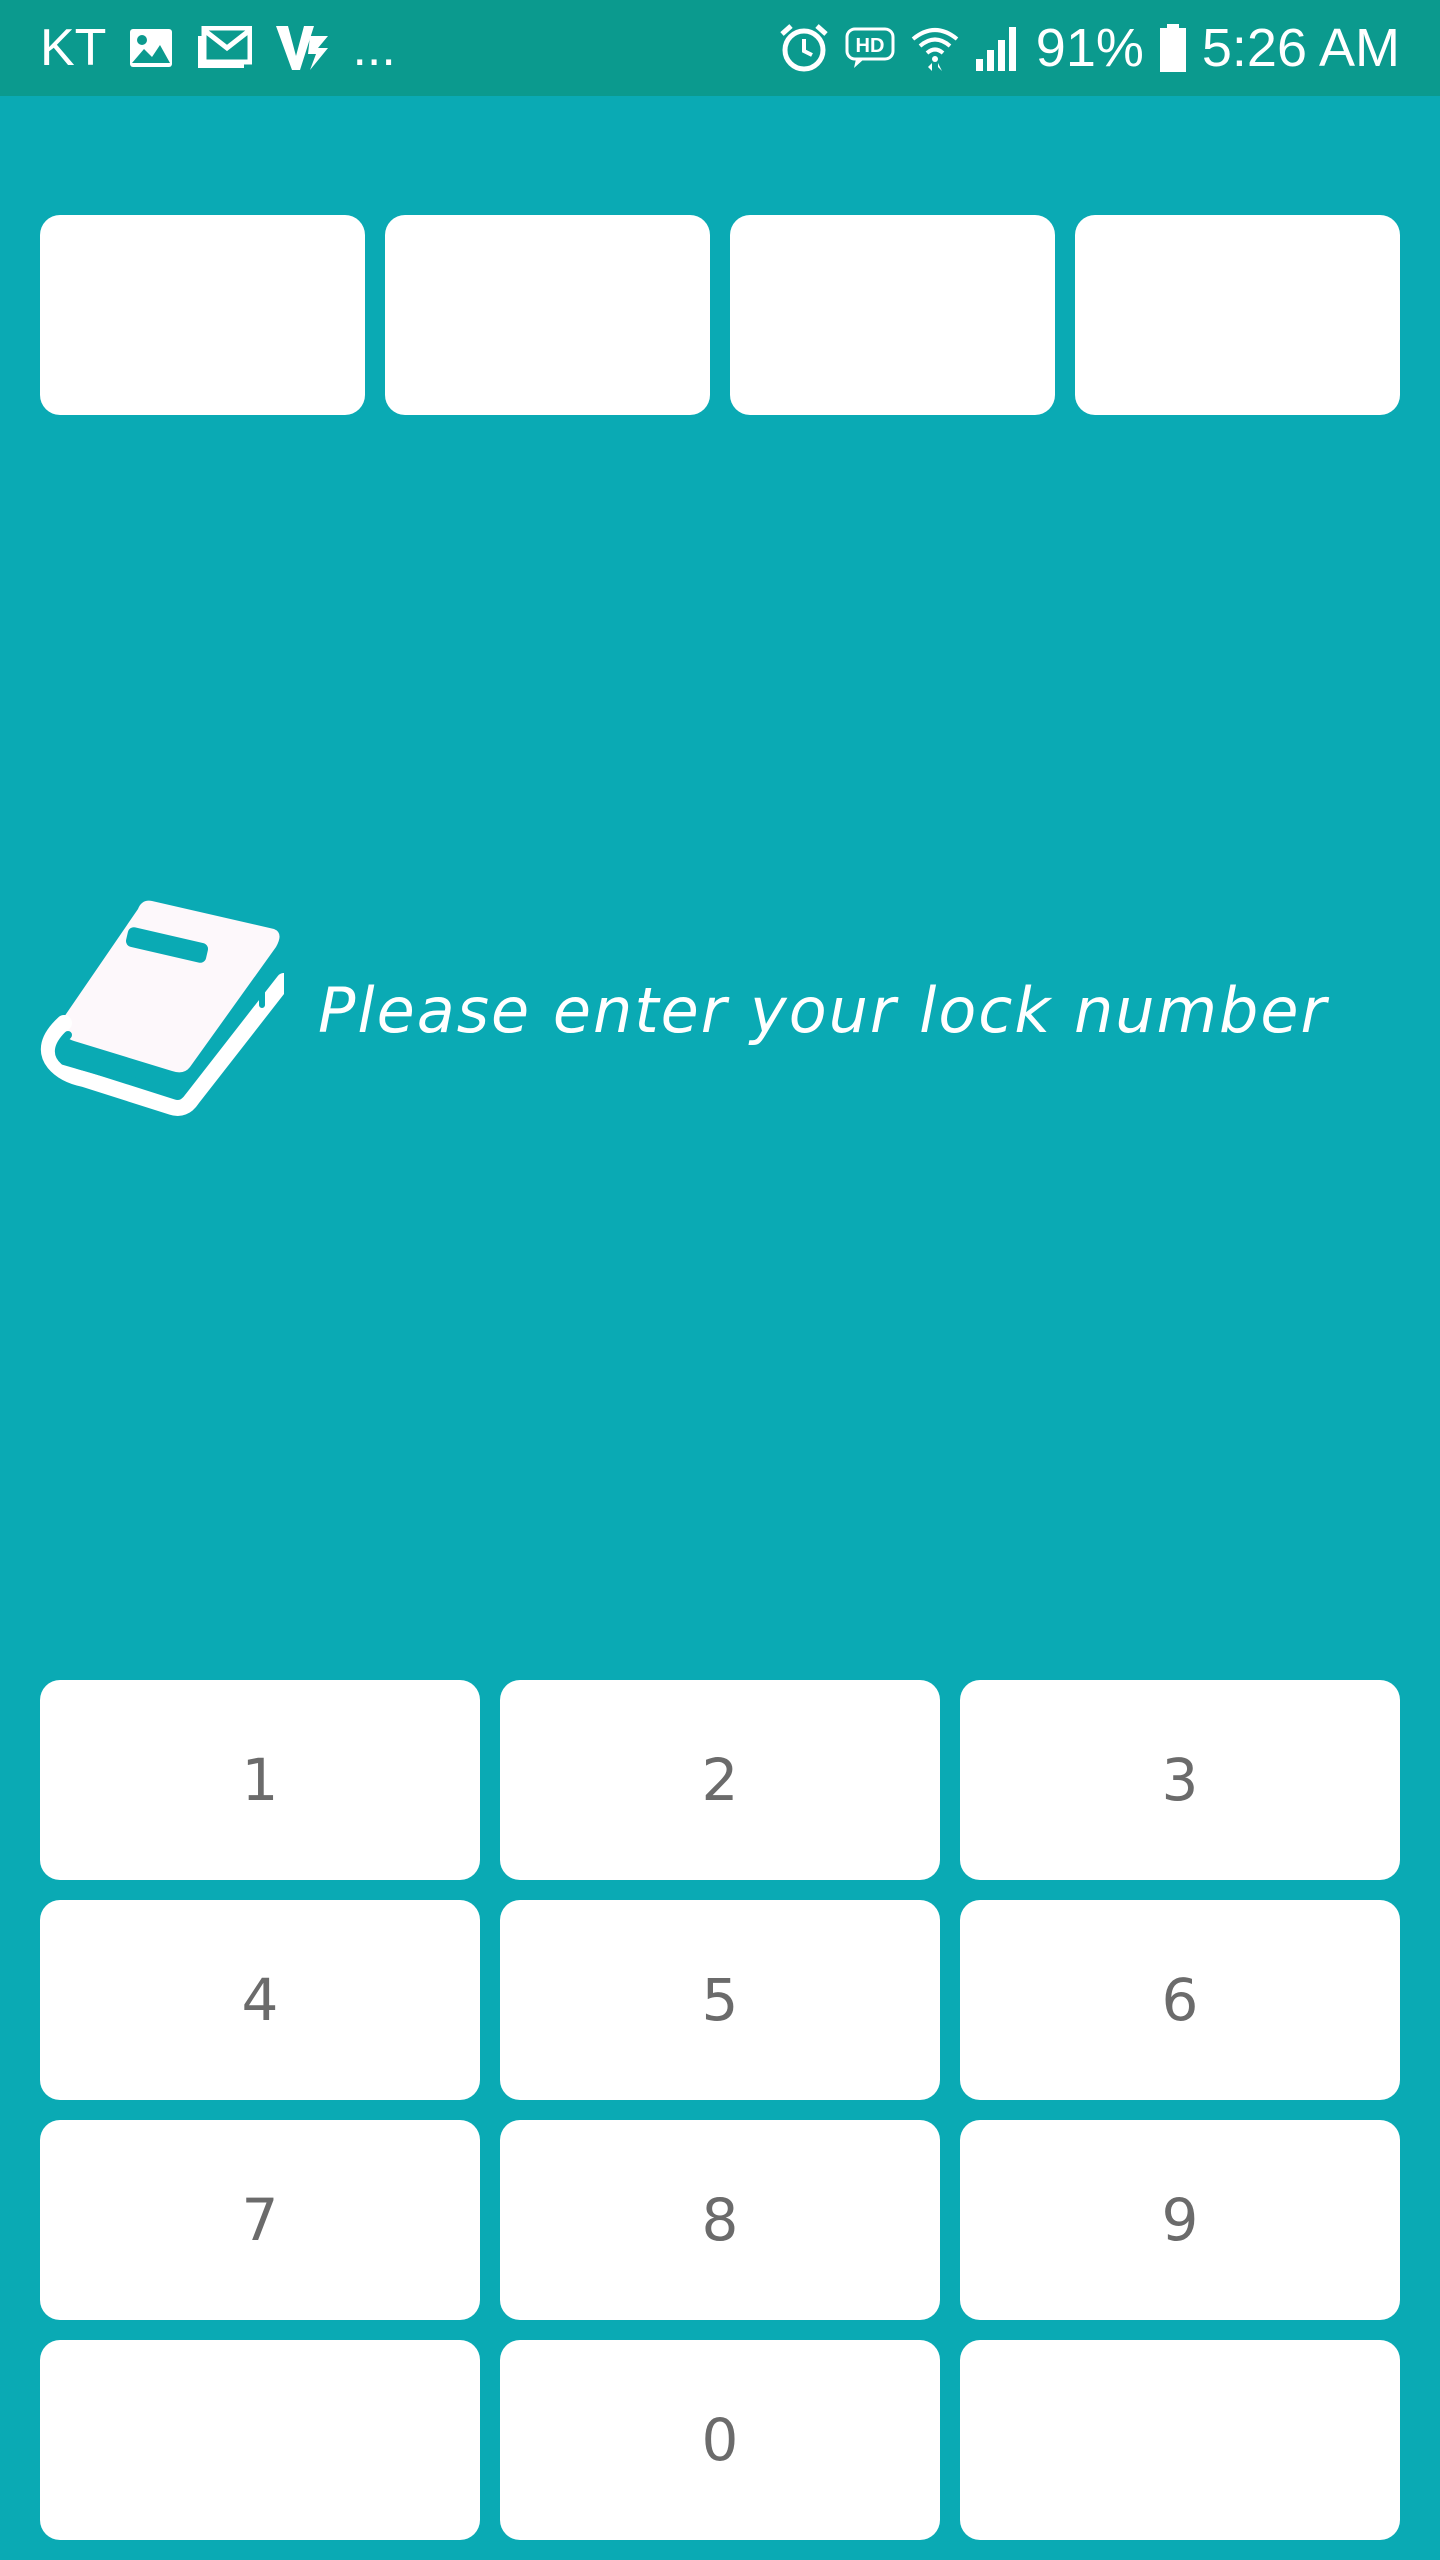 The width and height of the screenshot is (1440, 2560). What do you see at coordinates (73, 48) in the screenshot?
I see `carrier-label: KT` at bounding box center [73, 48].